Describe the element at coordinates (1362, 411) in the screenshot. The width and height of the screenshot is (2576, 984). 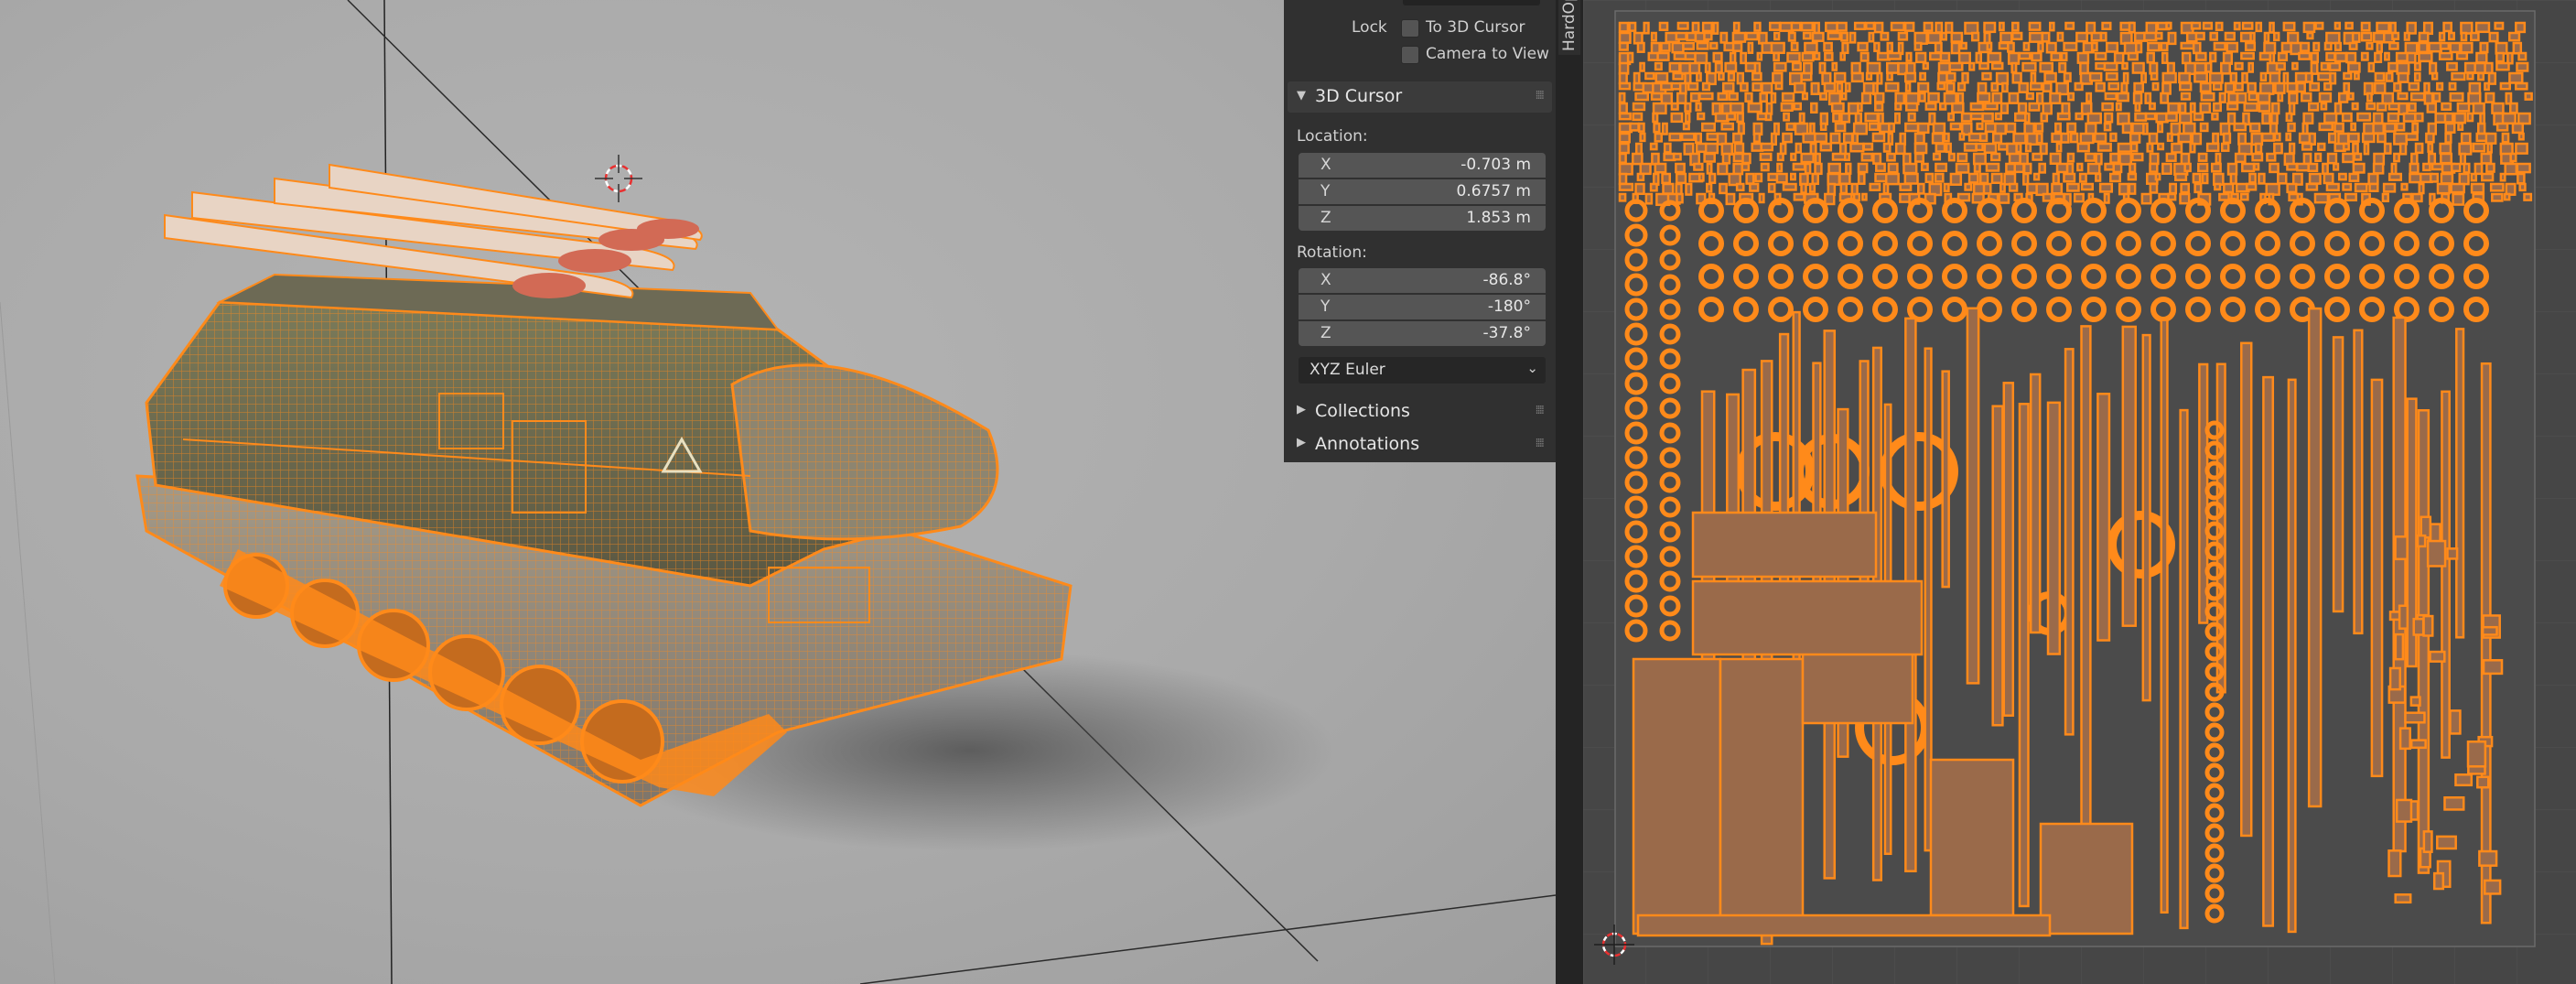
I see `collections-section-title: Collections` at that location.